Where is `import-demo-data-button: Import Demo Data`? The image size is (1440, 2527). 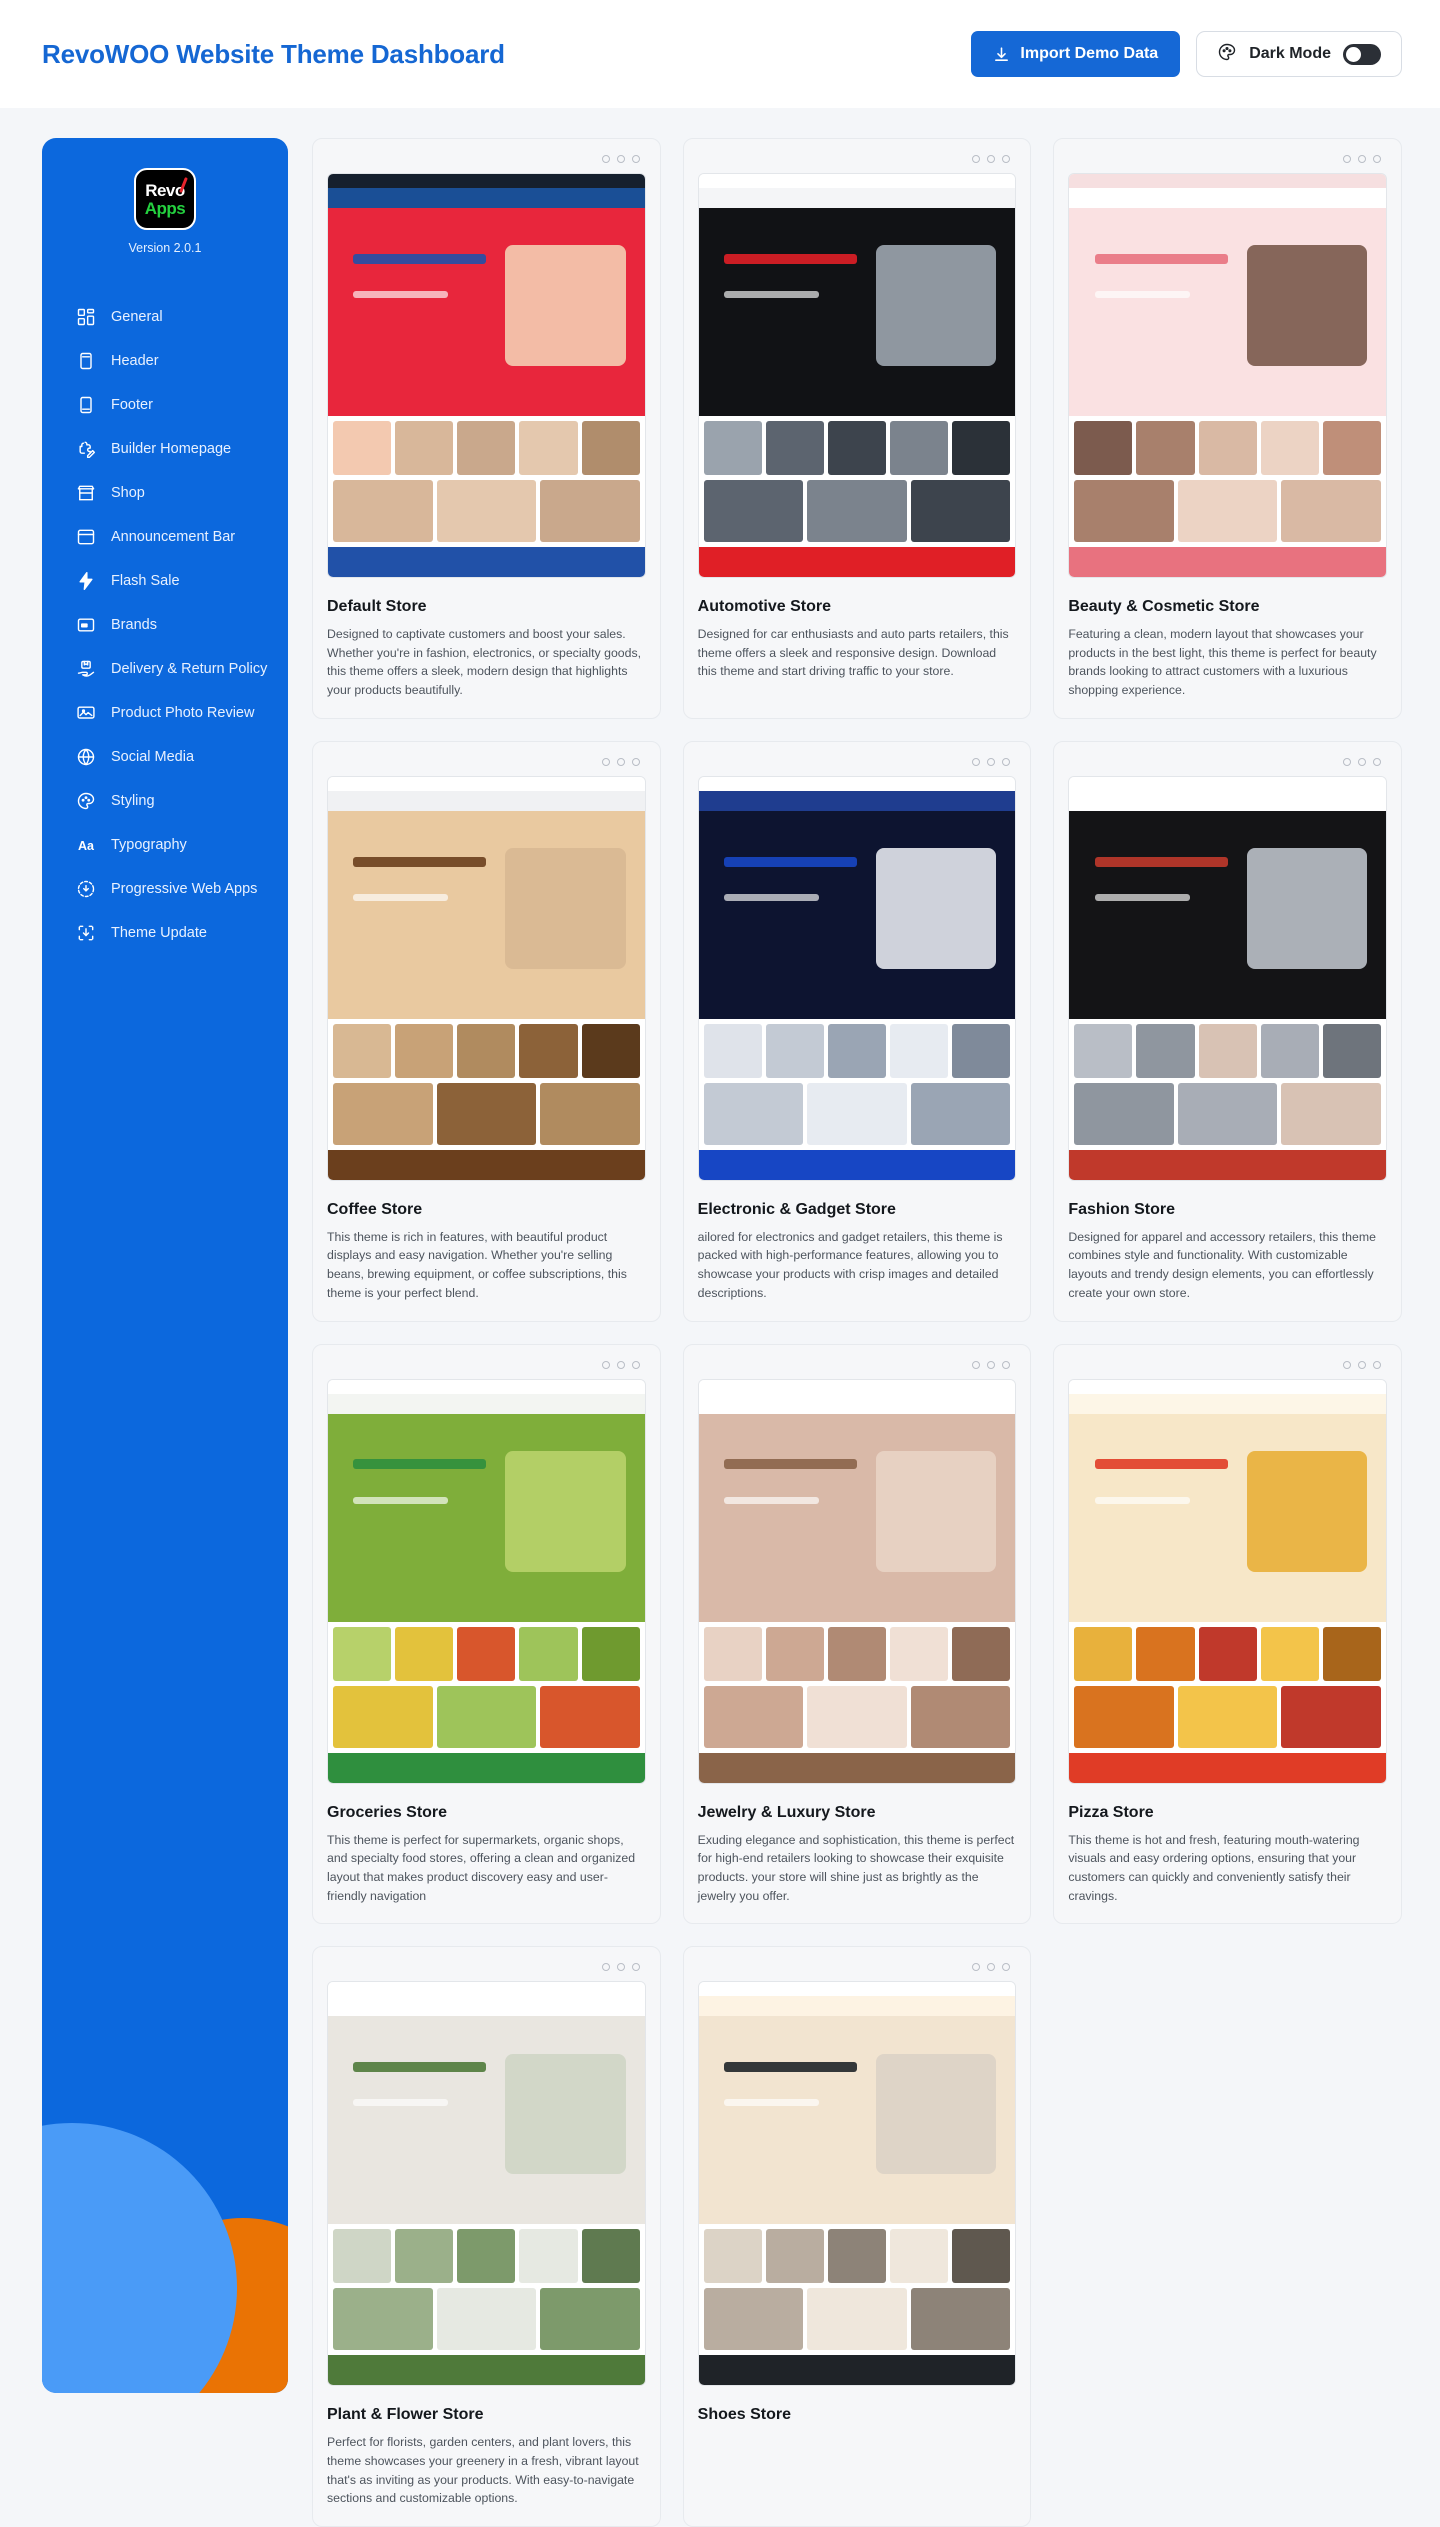
import-demo-data-button: Import Demo Data is located at coordinates (1076, 54).